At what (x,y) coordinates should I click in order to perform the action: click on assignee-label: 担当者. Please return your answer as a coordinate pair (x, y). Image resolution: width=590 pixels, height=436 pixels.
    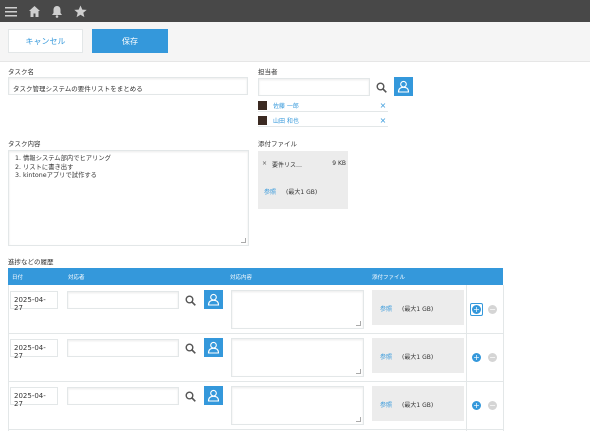
    Looking at the image, I should click on (268, 72).